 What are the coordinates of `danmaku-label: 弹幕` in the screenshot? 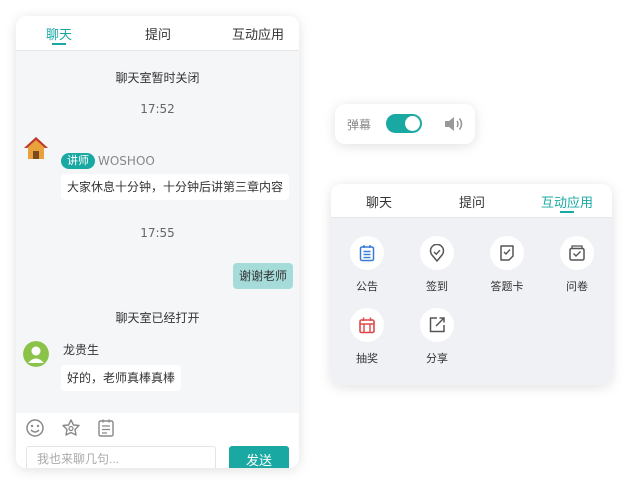 It's located at (359, 125).